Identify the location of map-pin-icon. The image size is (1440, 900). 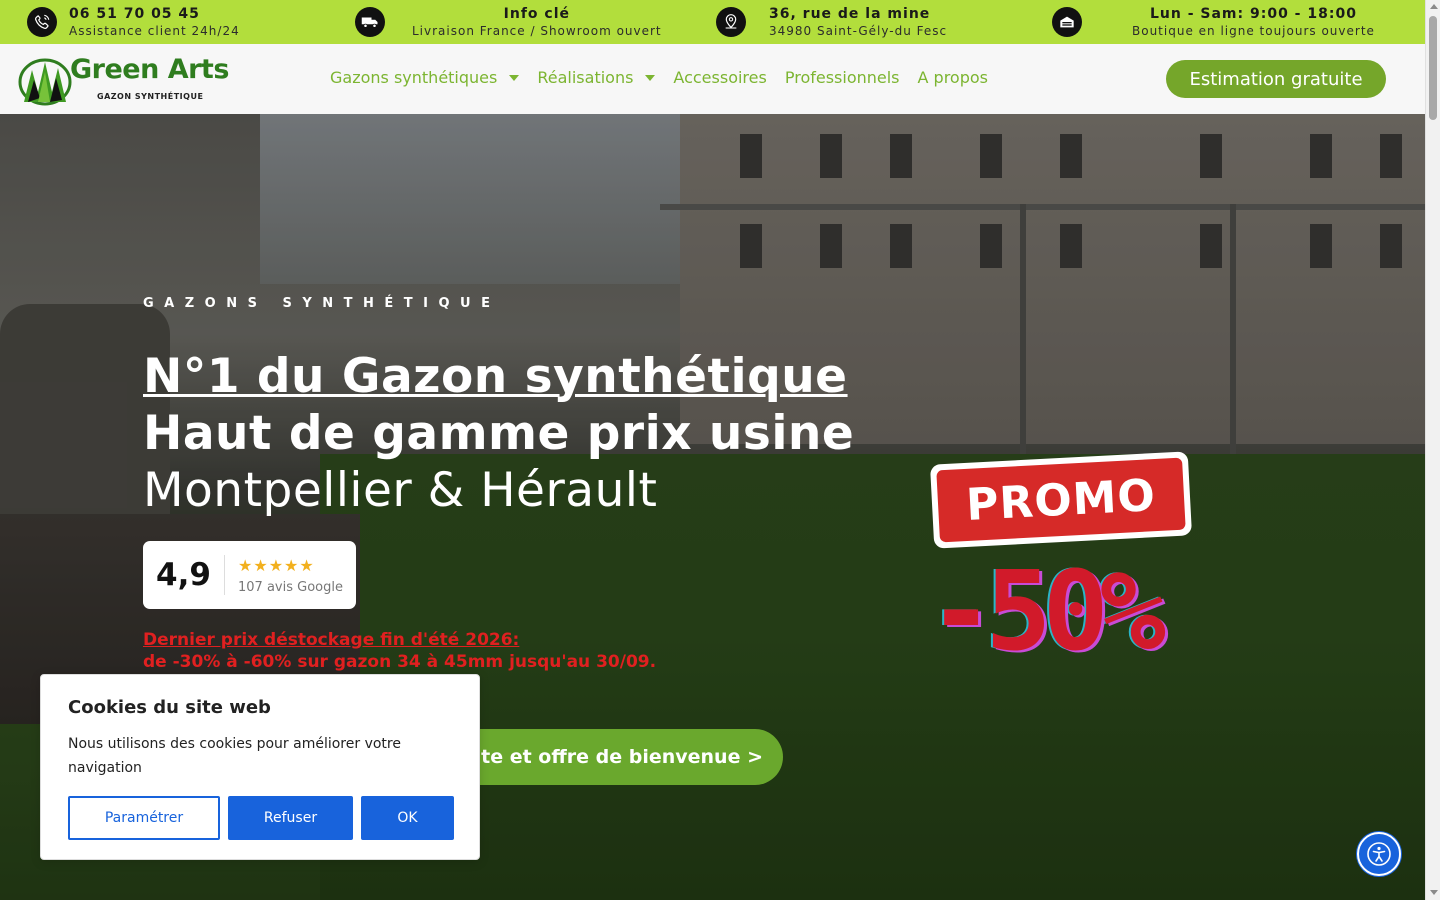
(731, 22).